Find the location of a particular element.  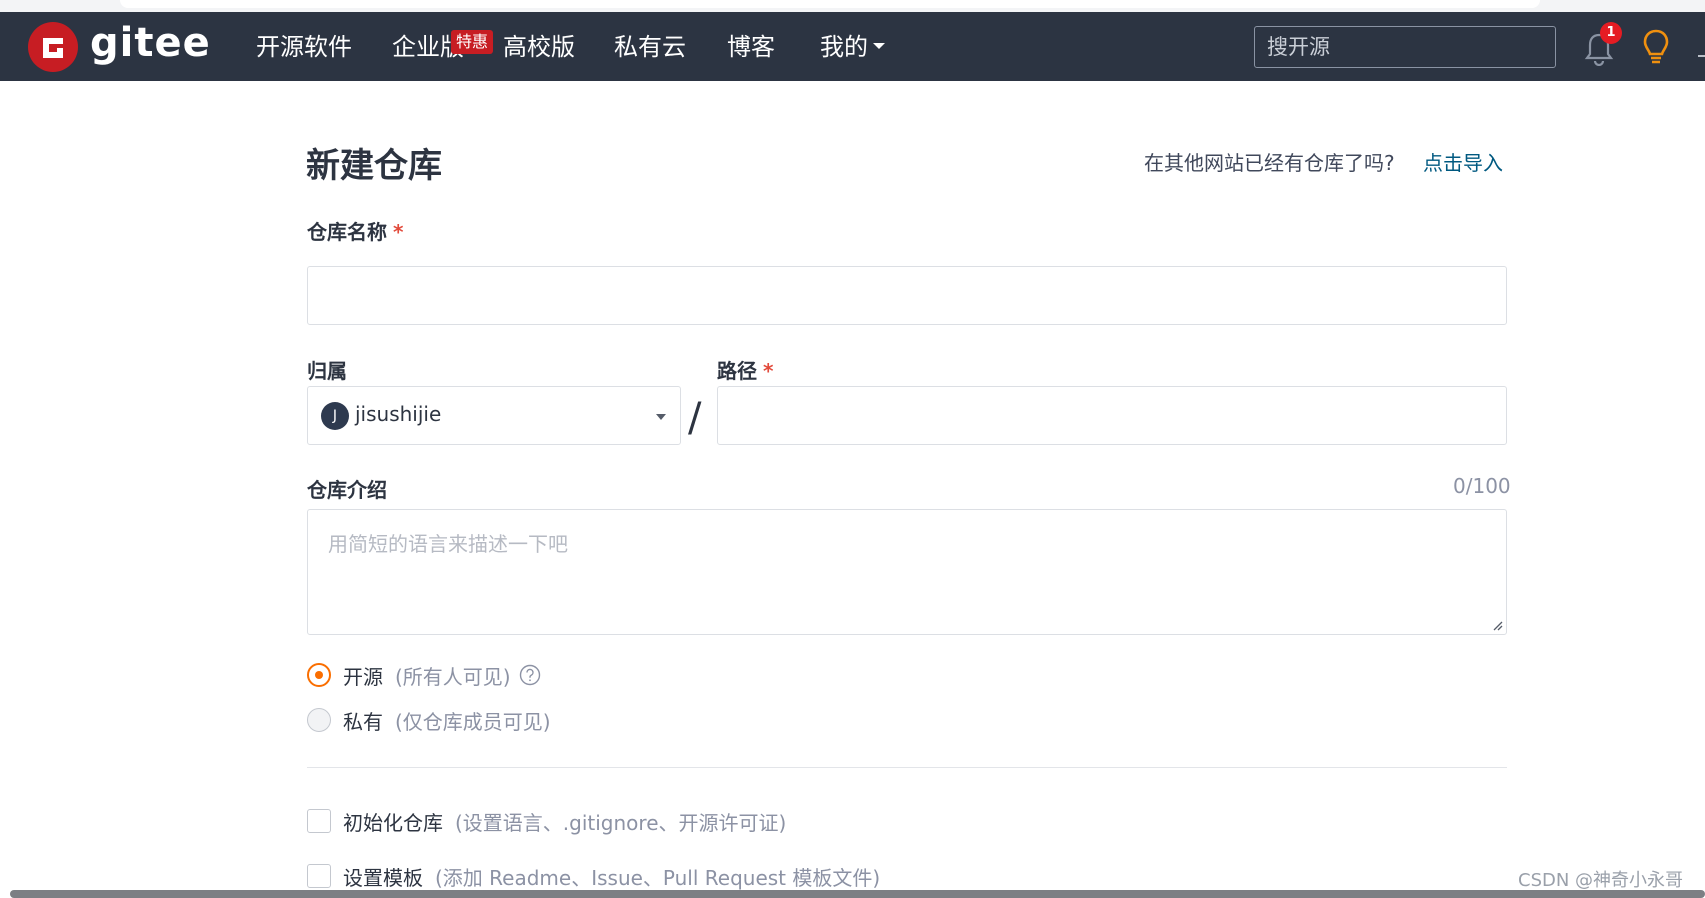

nav-private-cloud: 私有云 is located at coordinates (650, 47).